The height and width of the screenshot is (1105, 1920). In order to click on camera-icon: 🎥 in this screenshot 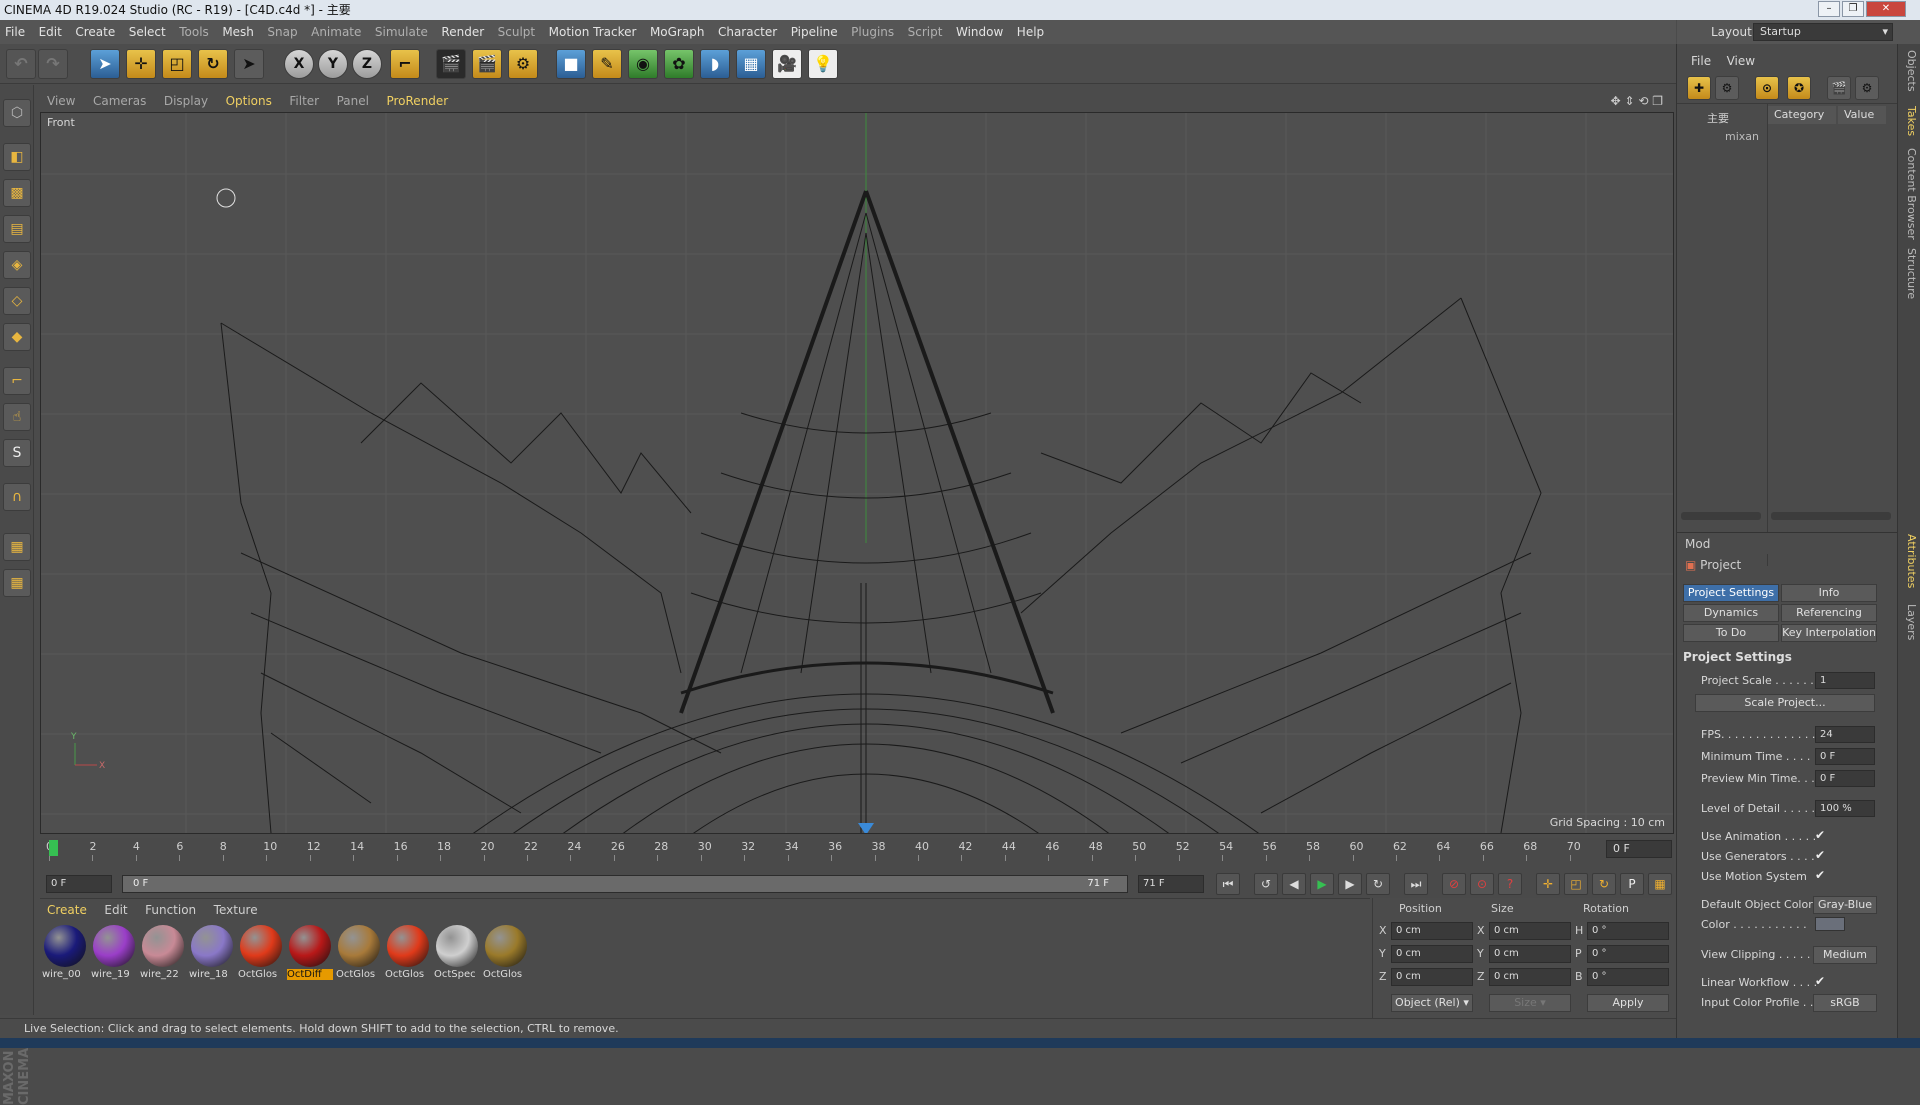, I will do `click(787, 64)`.